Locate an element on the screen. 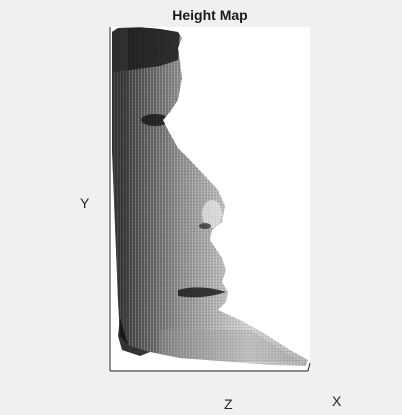  x-axis-label: X is located at coordinates (337, 401).